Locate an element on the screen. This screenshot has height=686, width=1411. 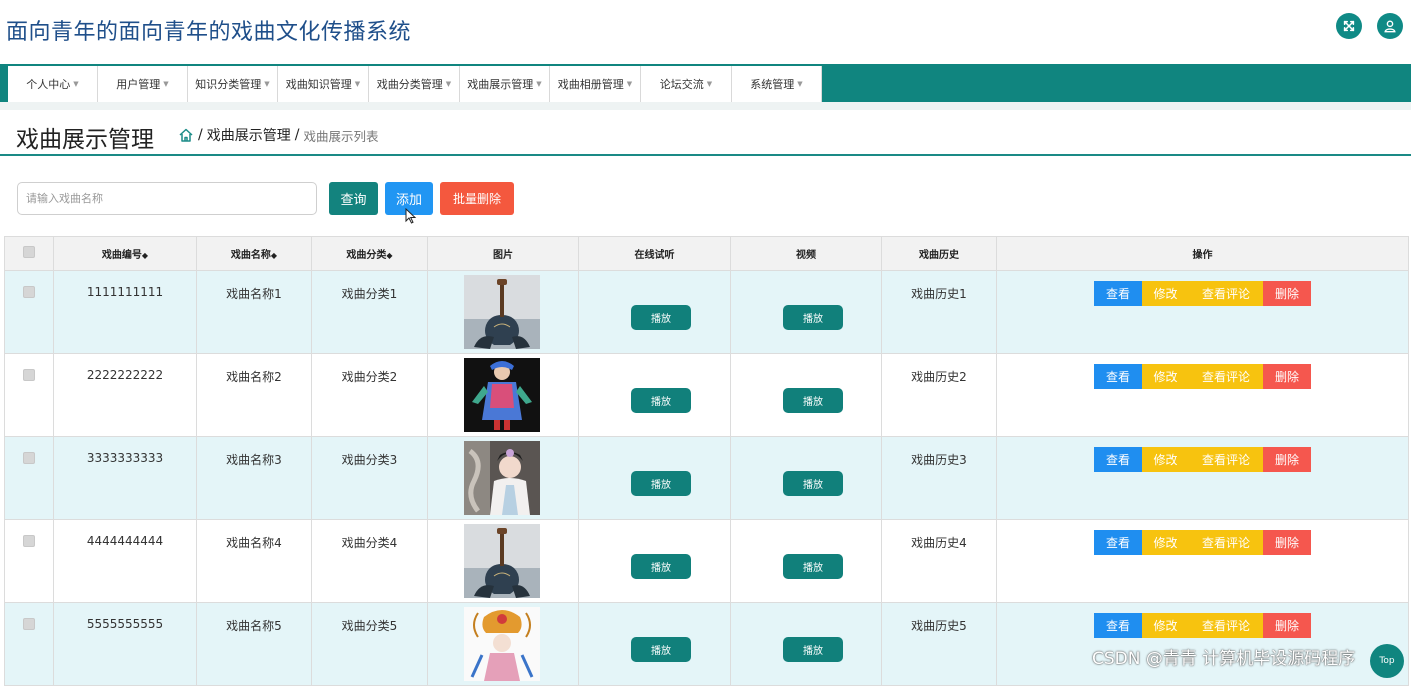
user-icon is located at coordinates (1390, 26).